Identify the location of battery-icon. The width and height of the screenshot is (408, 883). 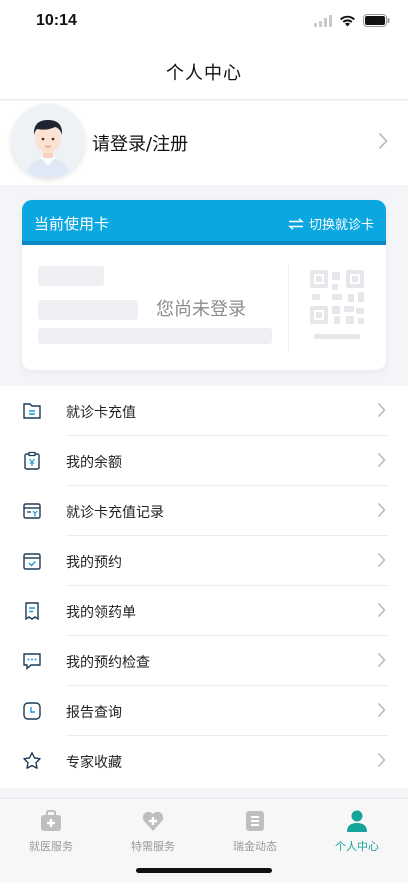
(376, 20).